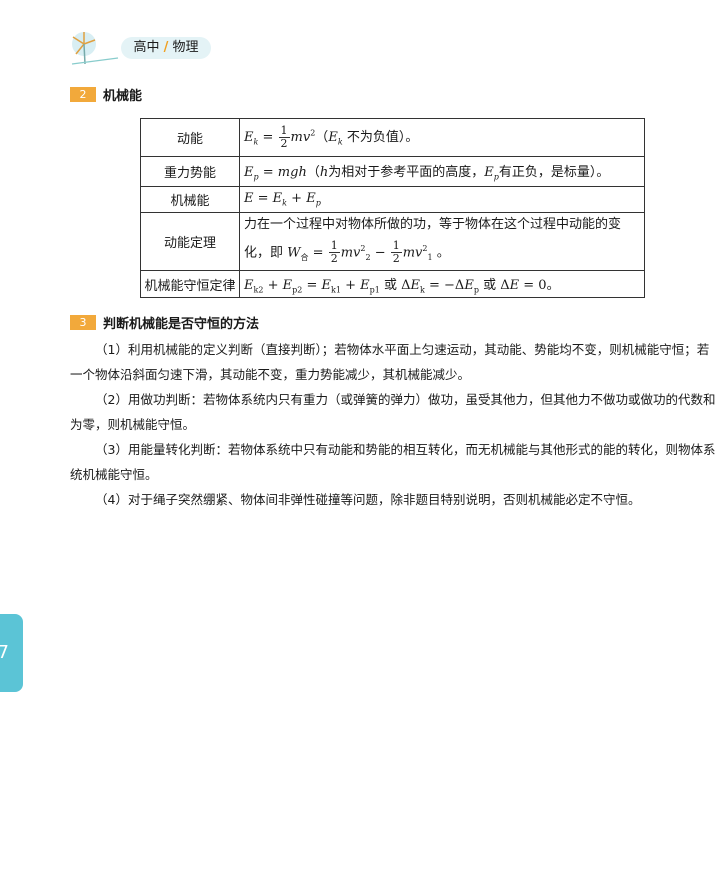  I want to click on row-label: 动能定理, so click(190, 241).